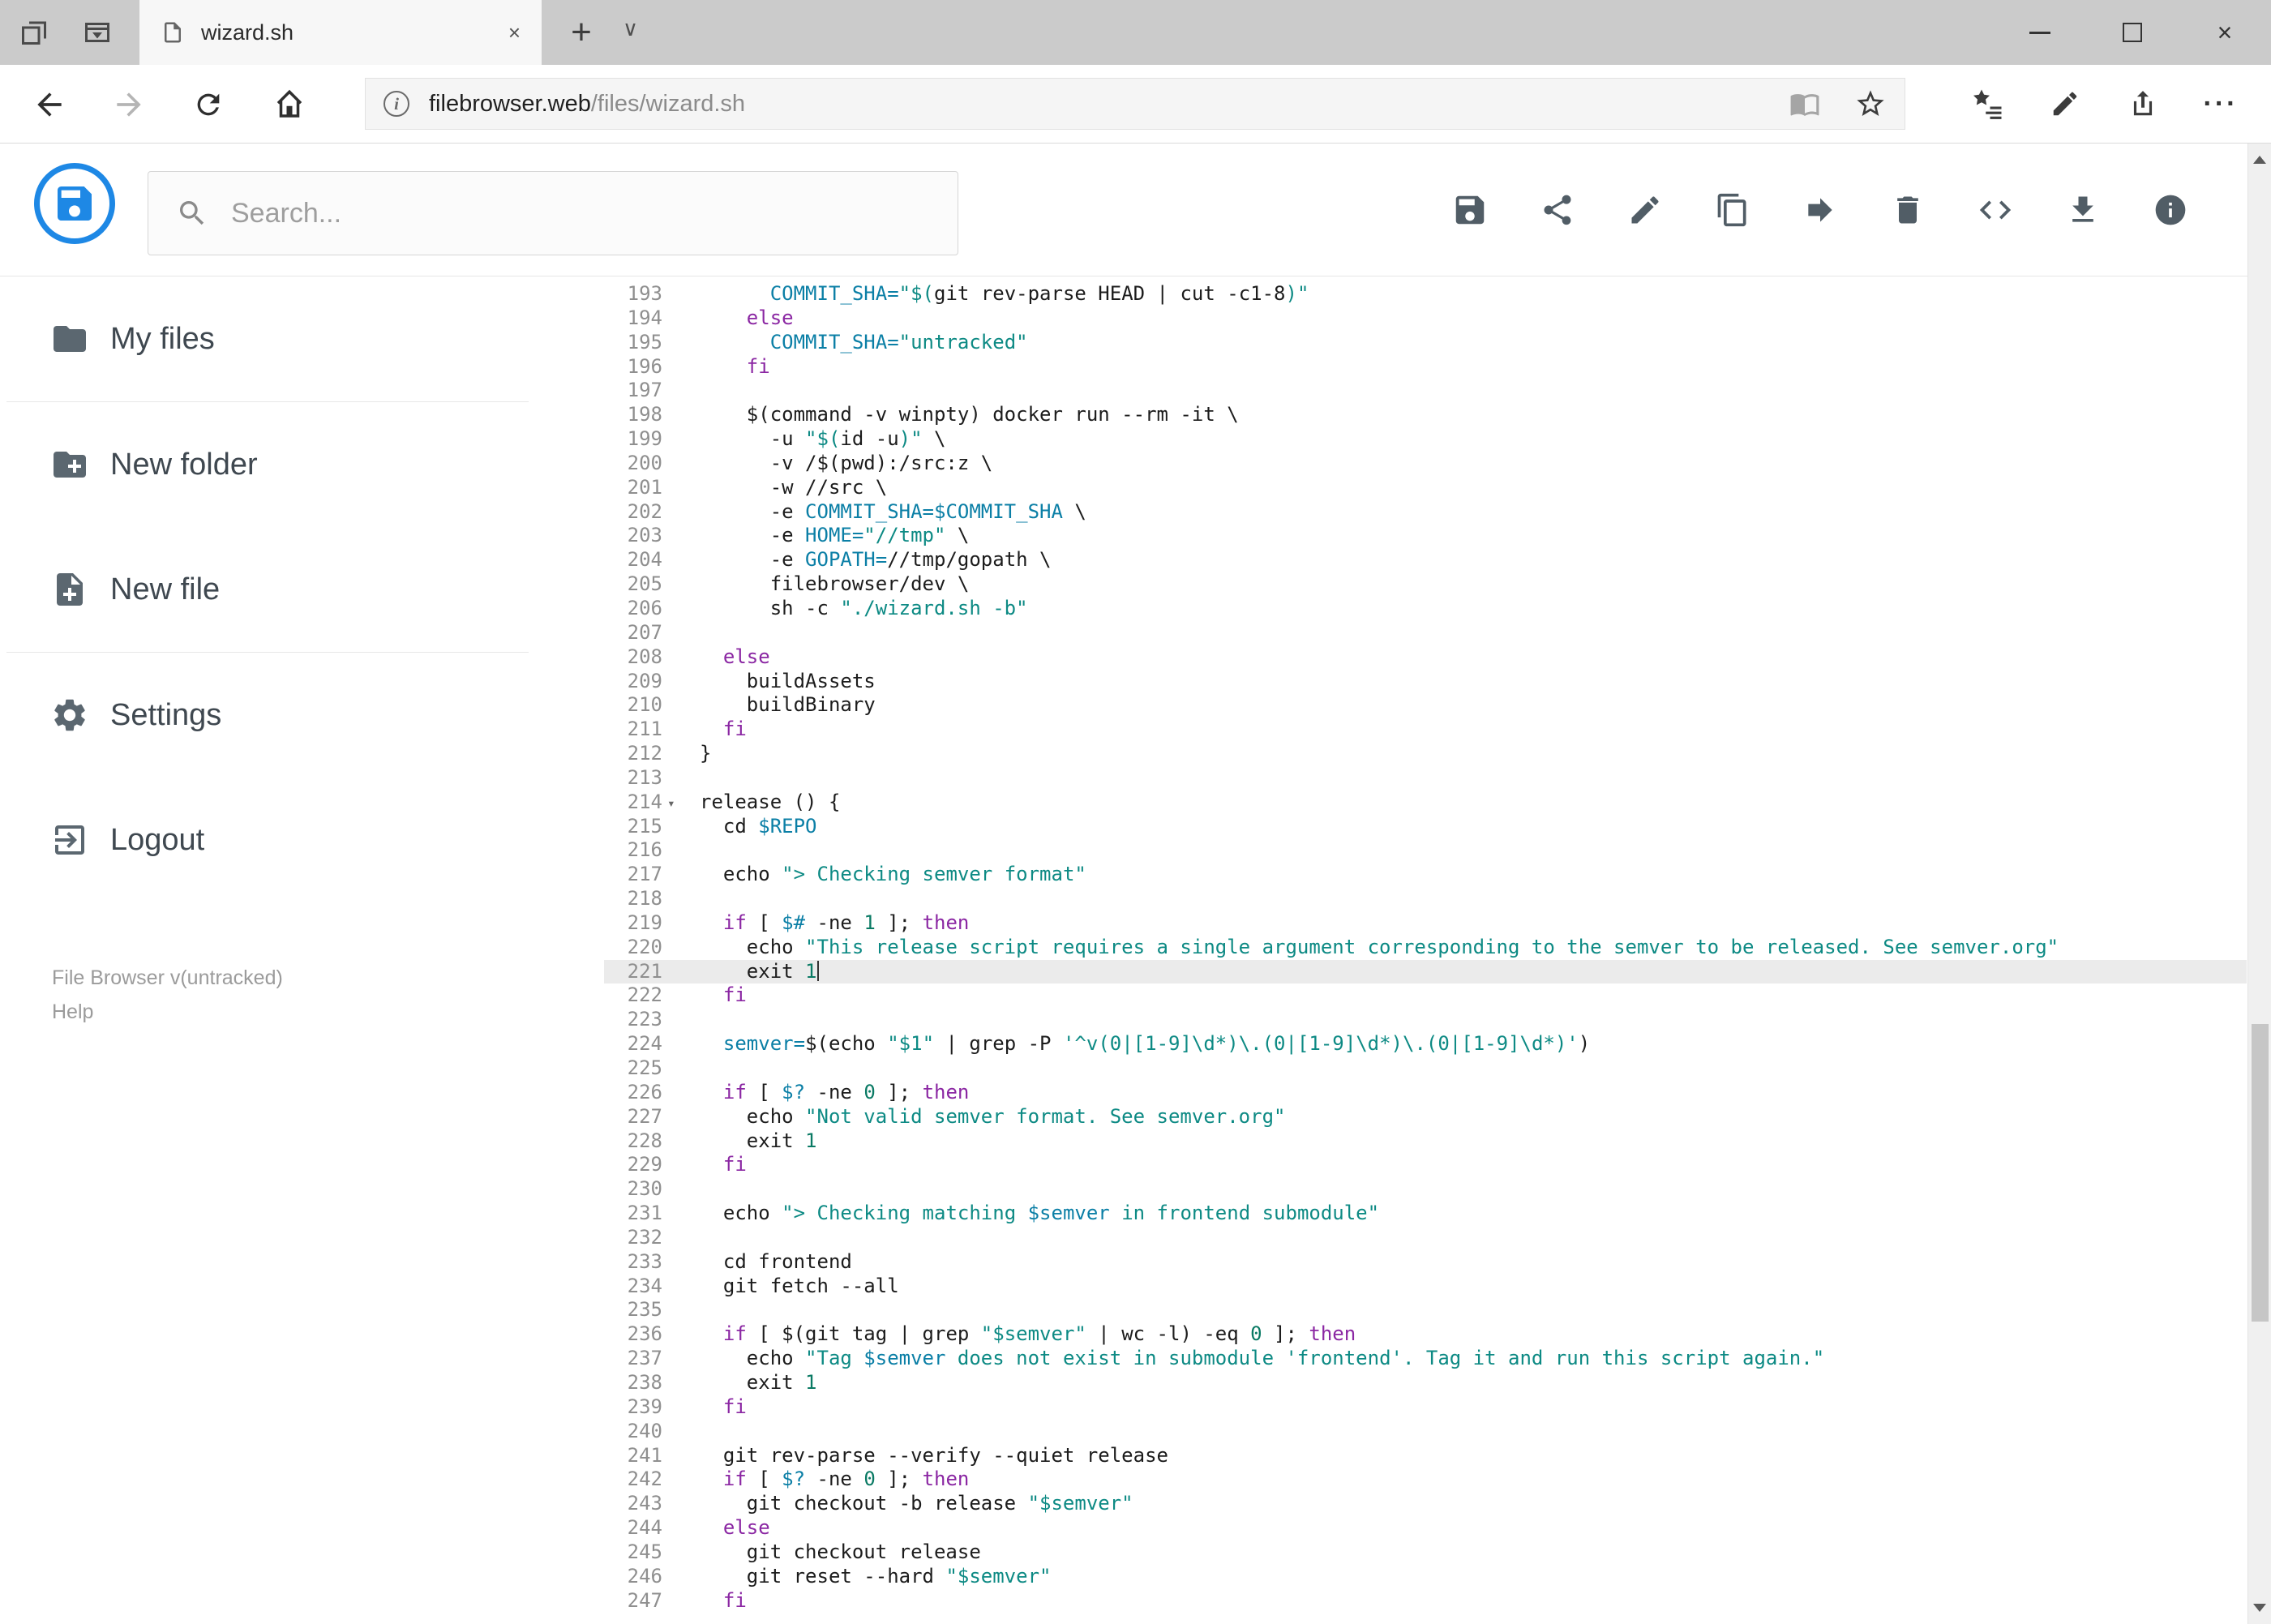 This screenshot has height=1624, width=2271. Describe the element at coordinates (97, 33) in the screenshot. I see `tab-preview-button` at that location.